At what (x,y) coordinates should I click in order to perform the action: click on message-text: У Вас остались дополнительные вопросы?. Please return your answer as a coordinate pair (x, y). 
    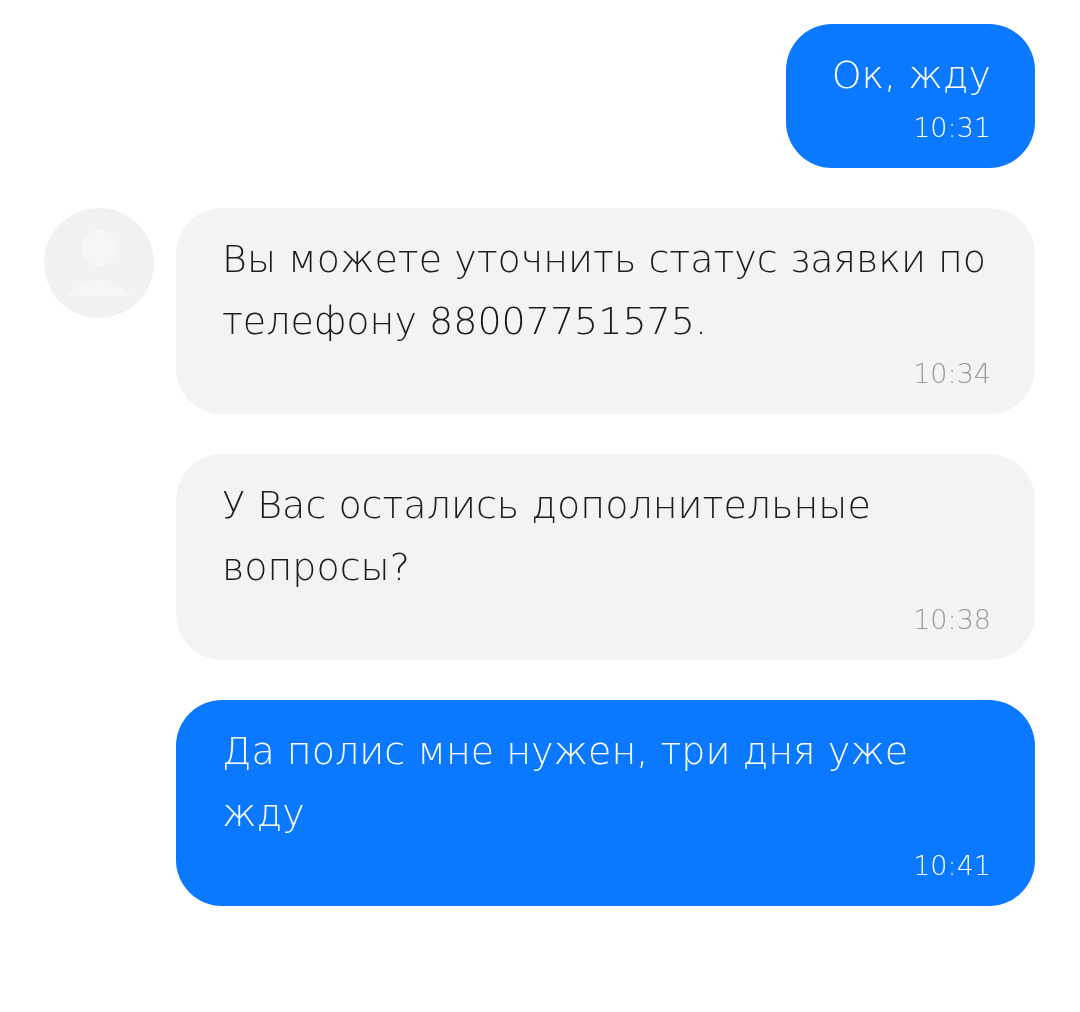
    Looking at the image, I should click on (547, 536).